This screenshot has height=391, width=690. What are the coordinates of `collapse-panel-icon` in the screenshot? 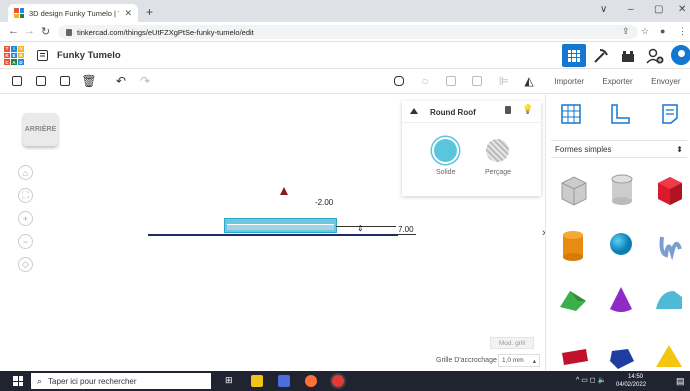 It's located at (414, 111).